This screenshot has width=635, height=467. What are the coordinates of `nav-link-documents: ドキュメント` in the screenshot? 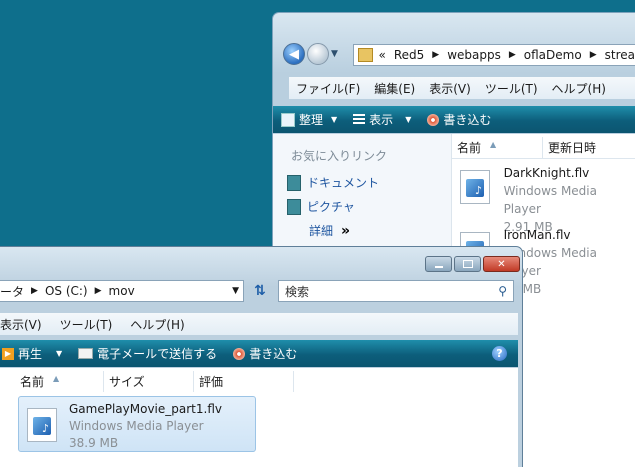 It's located at (333, 182).